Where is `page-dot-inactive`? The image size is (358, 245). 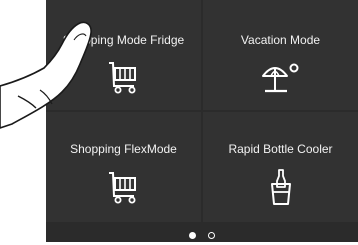 page-dot-inactive is located at coordinates (212, 236).